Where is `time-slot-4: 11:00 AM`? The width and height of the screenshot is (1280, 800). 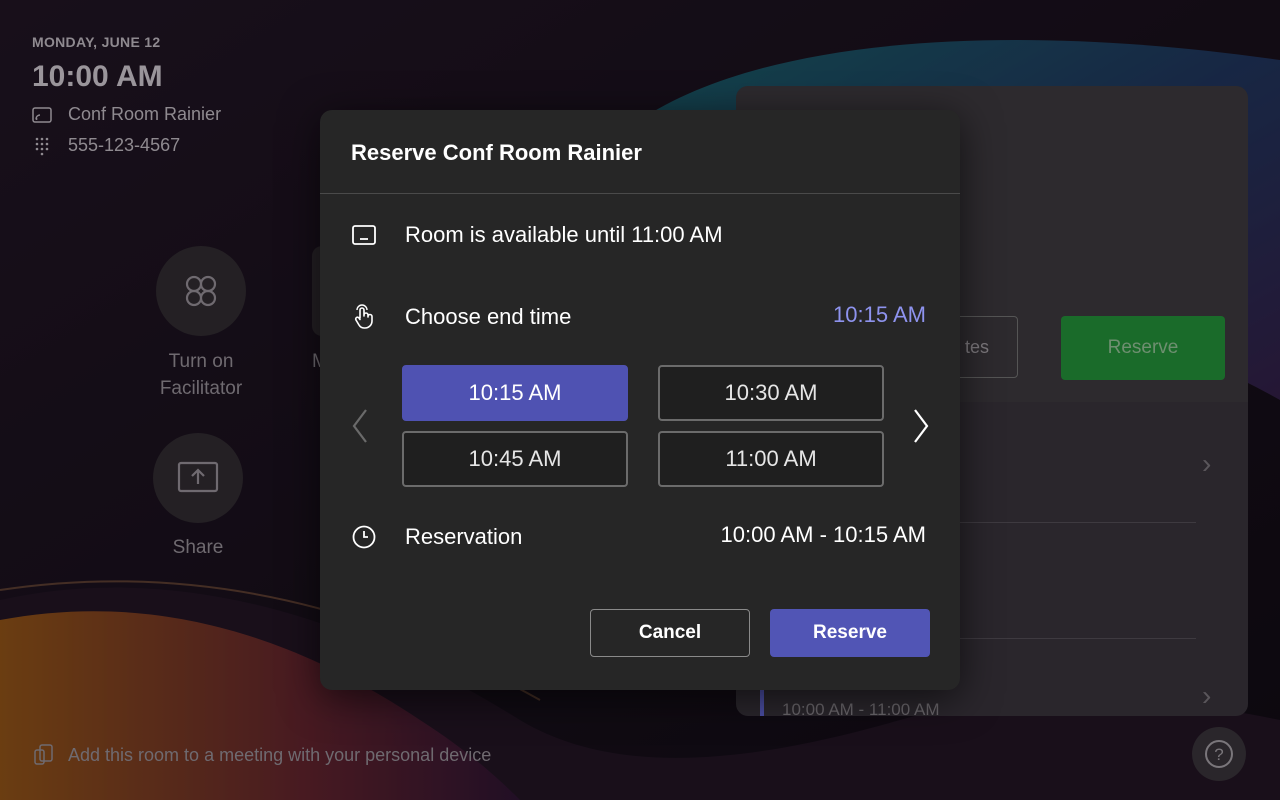
time-slot-4: 11:00 AM is located at coordinates (771, 459).